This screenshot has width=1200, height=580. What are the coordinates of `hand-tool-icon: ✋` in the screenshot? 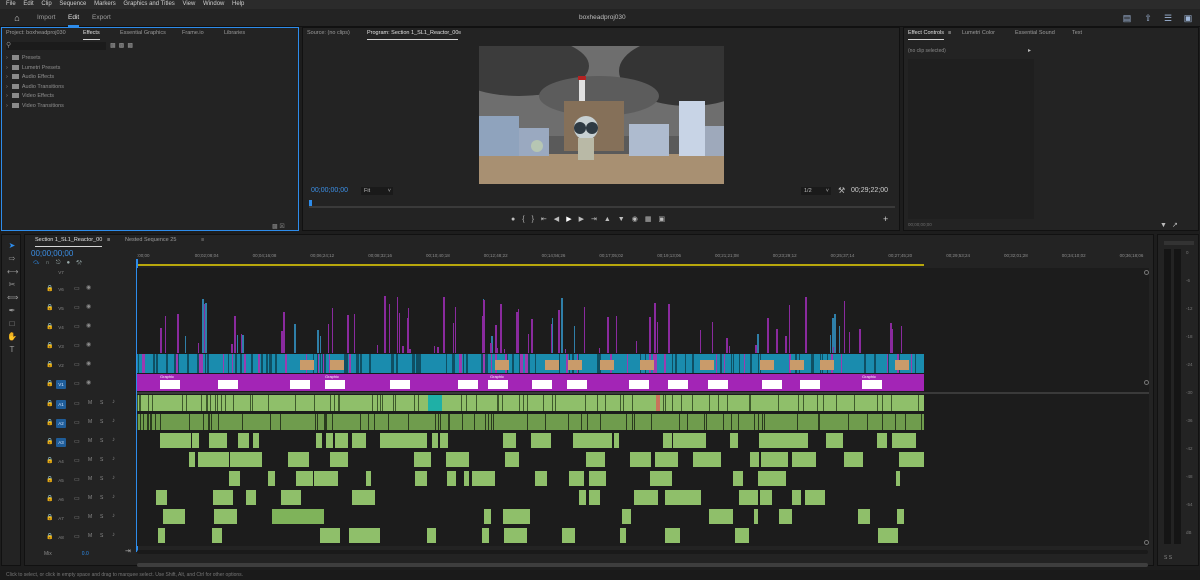 It's located at (12, 337).